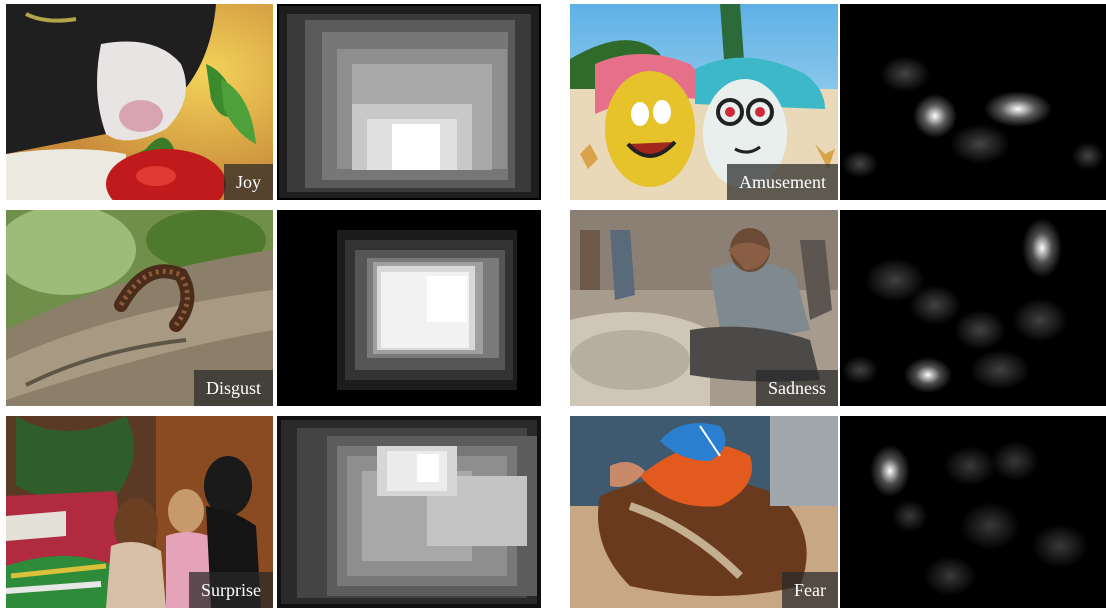  Describe the element at coordinates (248, 182) in the screenshot. I see `emotion-label: Joy` at that location.